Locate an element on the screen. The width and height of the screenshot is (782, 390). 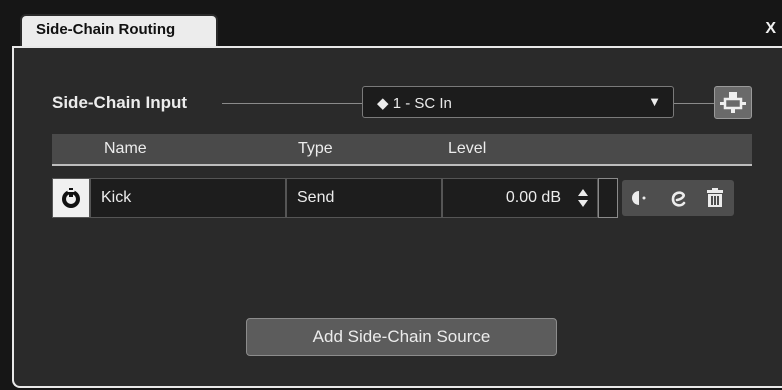
close-button: X is located at coordinates (770, 29).